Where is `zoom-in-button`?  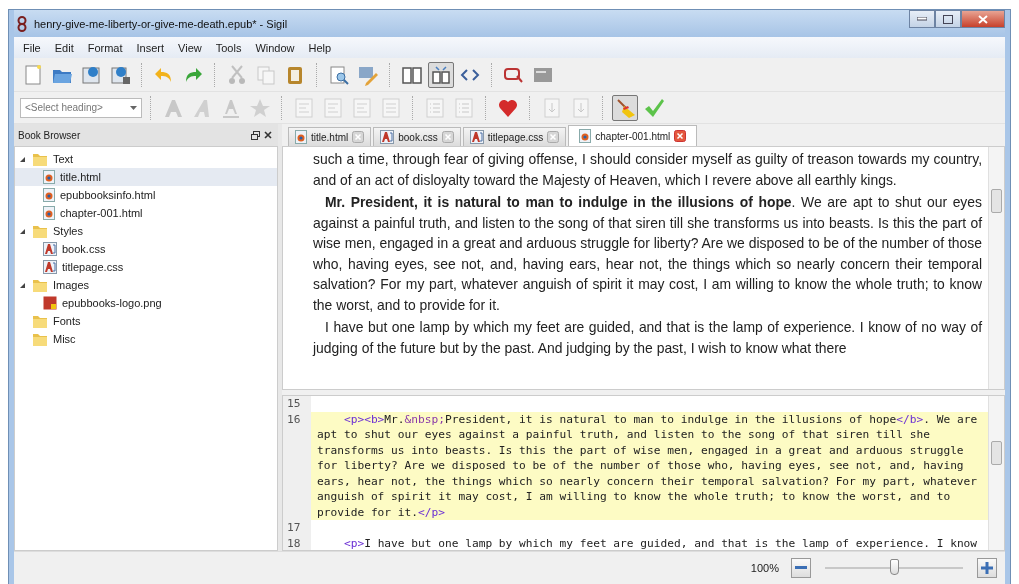 zoom-in-button is located at coordinates (987, 568).